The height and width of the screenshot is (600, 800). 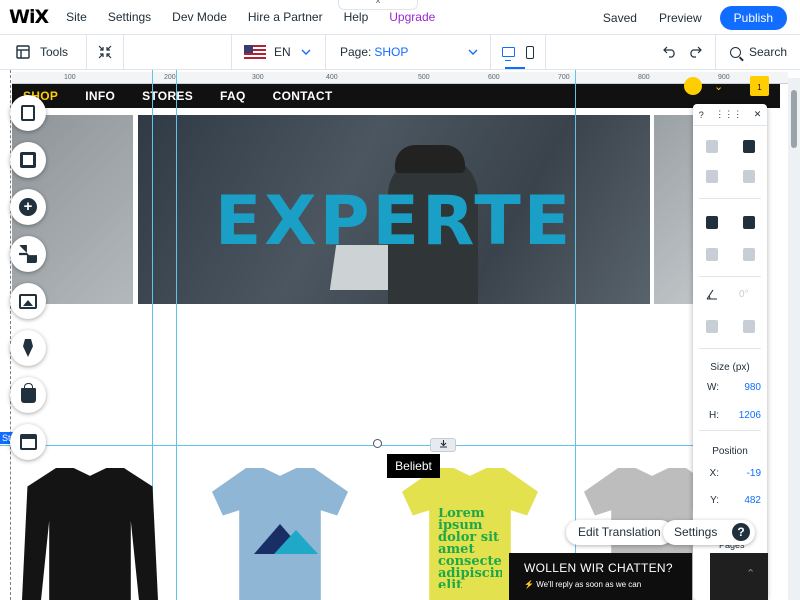 I want to click on close-icon: ✕, so click(x=758, y=114).